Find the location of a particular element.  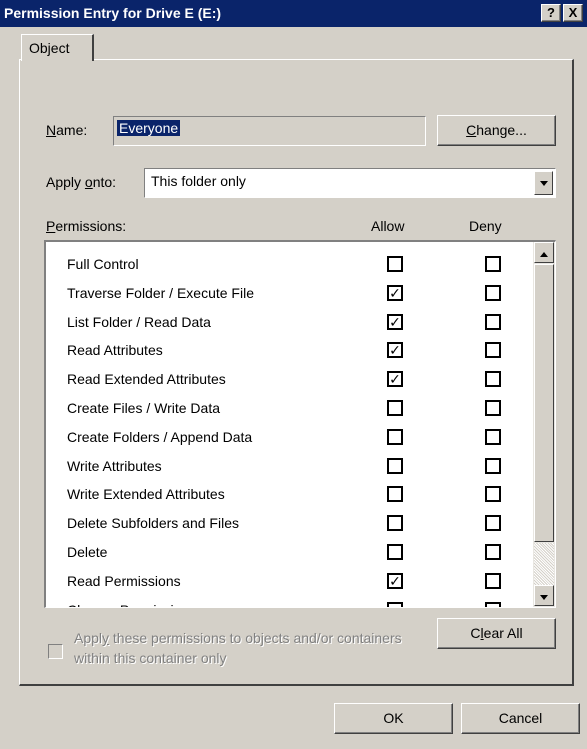

vertical-scrollbar is located at coordinates (544, 424).